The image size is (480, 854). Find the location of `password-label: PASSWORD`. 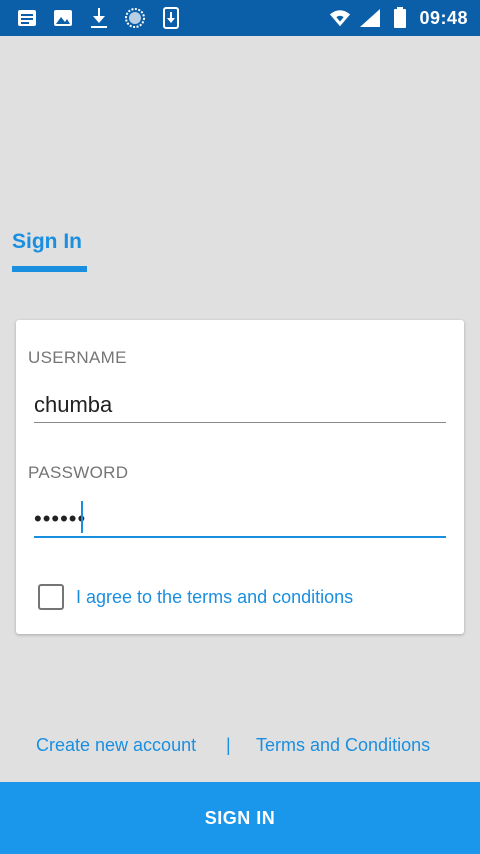

password-label: PASSWORD is located at coordinates (78, 472).